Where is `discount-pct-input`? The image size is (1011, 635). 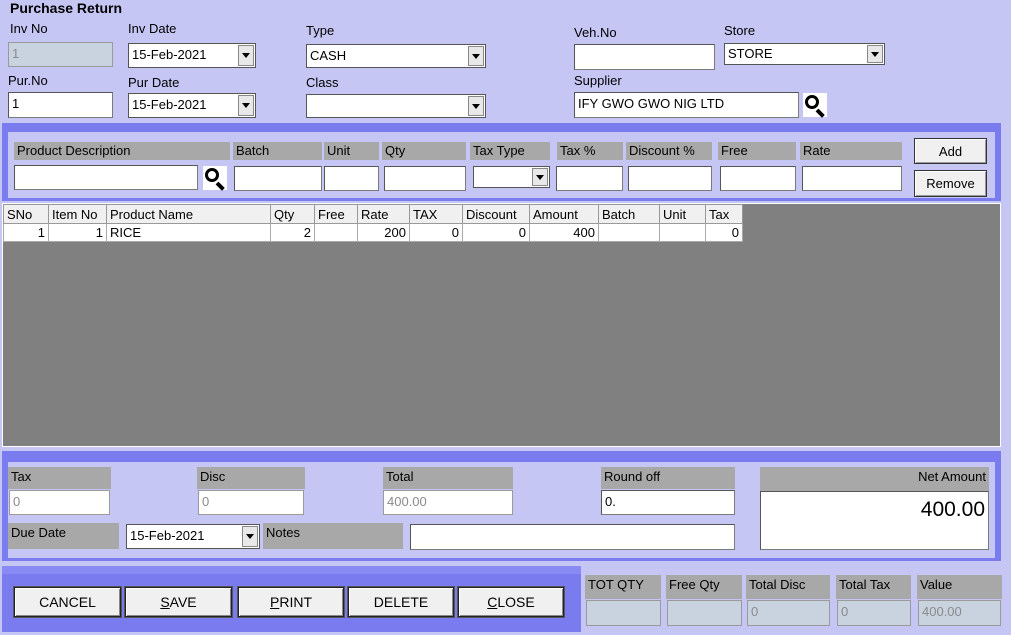 discount-pct-input is located at coordinates (670, 178).